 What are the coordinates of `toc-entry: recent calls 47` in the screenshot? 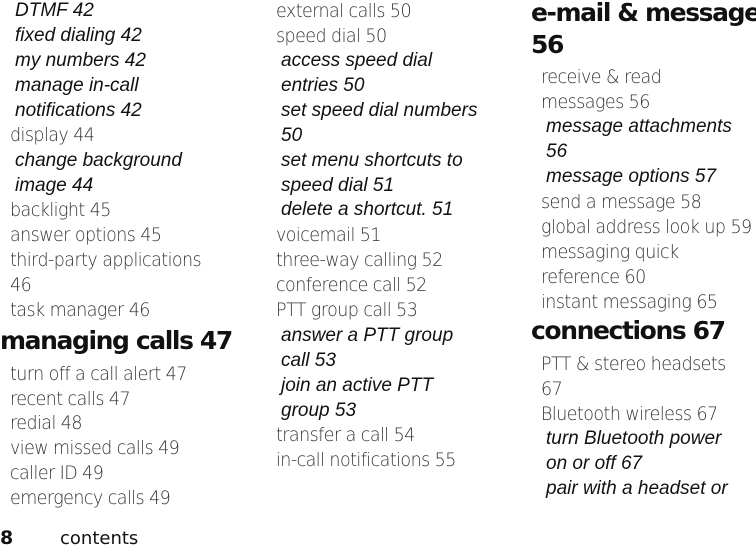 It's located at (70, 399).